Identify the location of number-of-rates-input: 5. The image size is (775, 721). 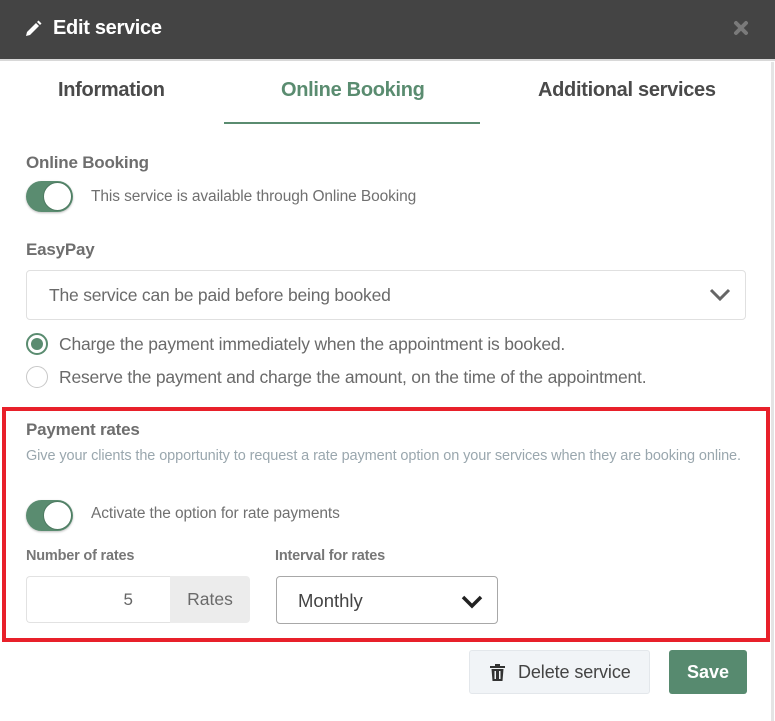
(98, 599).